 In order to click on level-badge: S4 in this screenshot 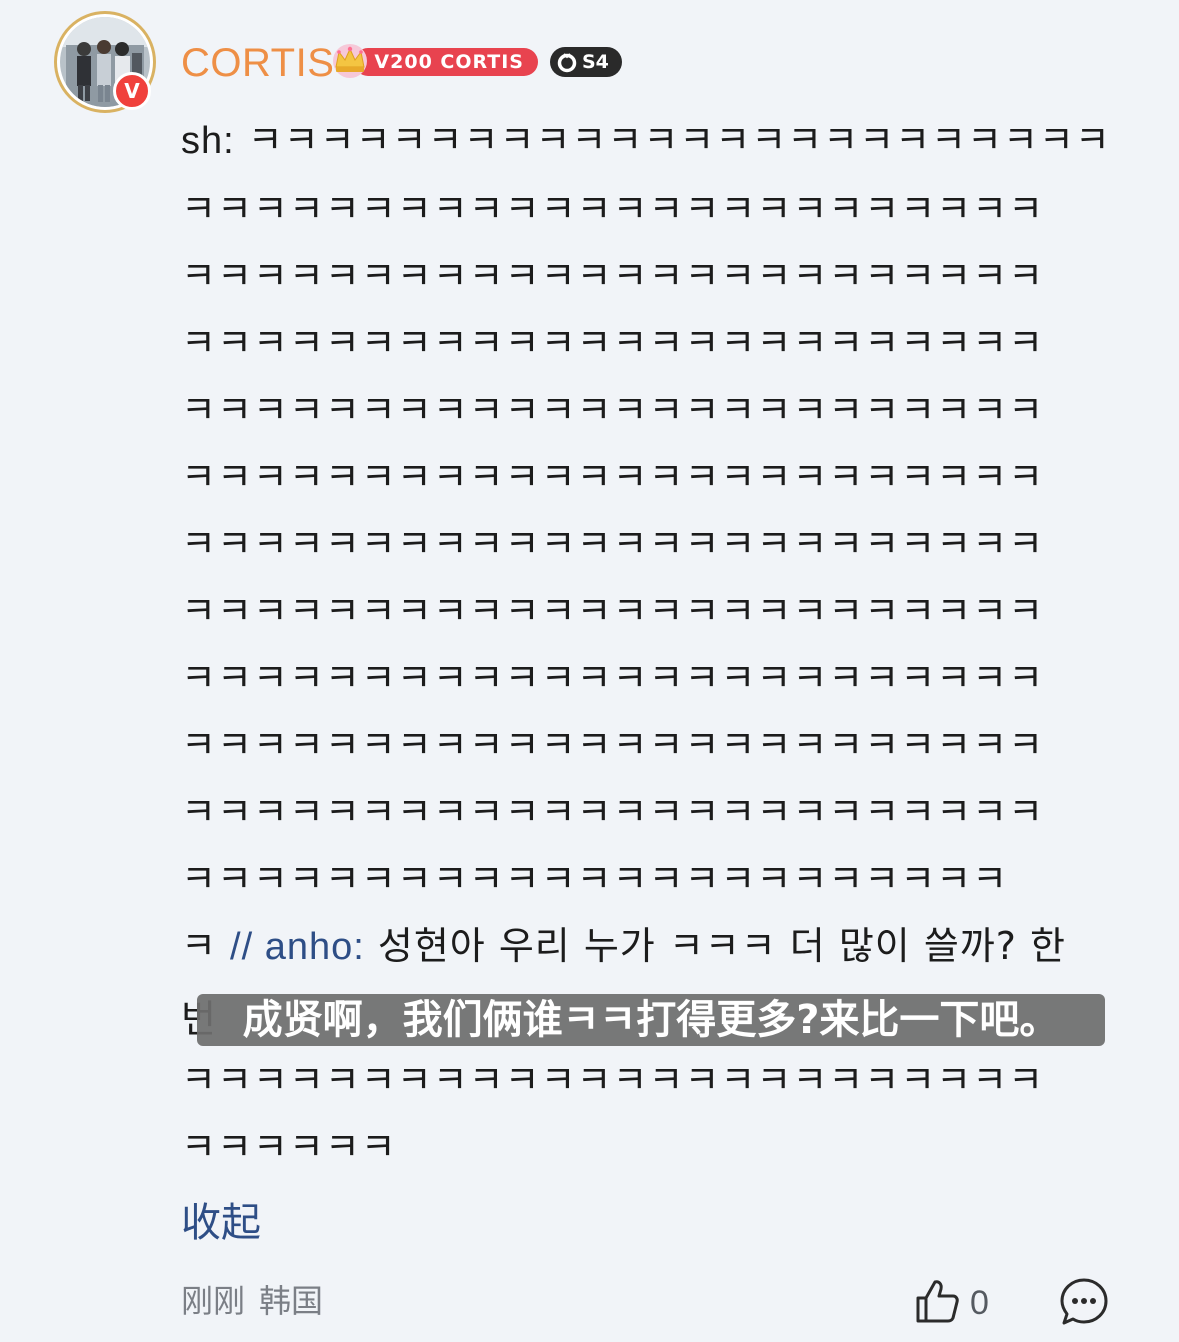, I will do `click(586, 62)`.